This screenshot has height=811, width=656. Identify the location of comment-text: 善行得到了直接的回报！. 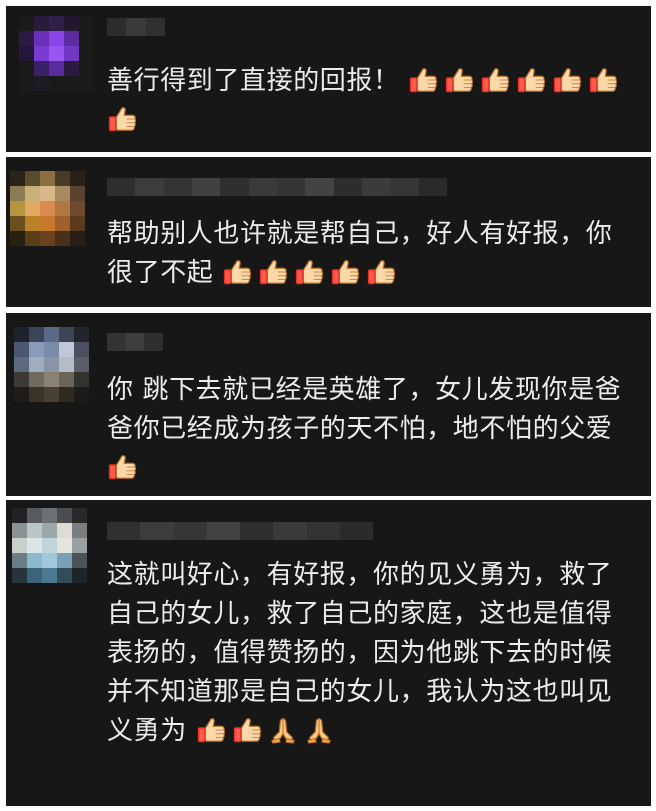
(368, 101).